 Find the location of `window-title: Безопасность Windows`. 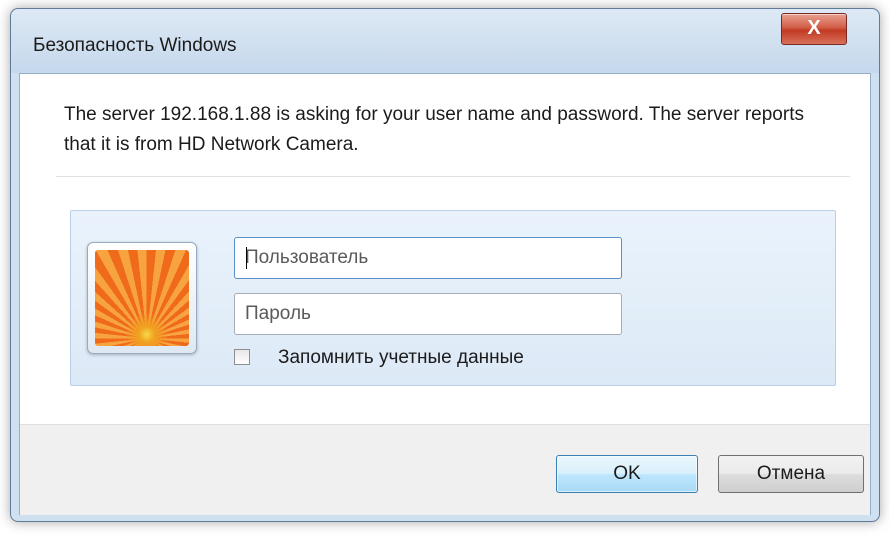

window-title: Безопасность Windows is located at coordinates (135, 45).